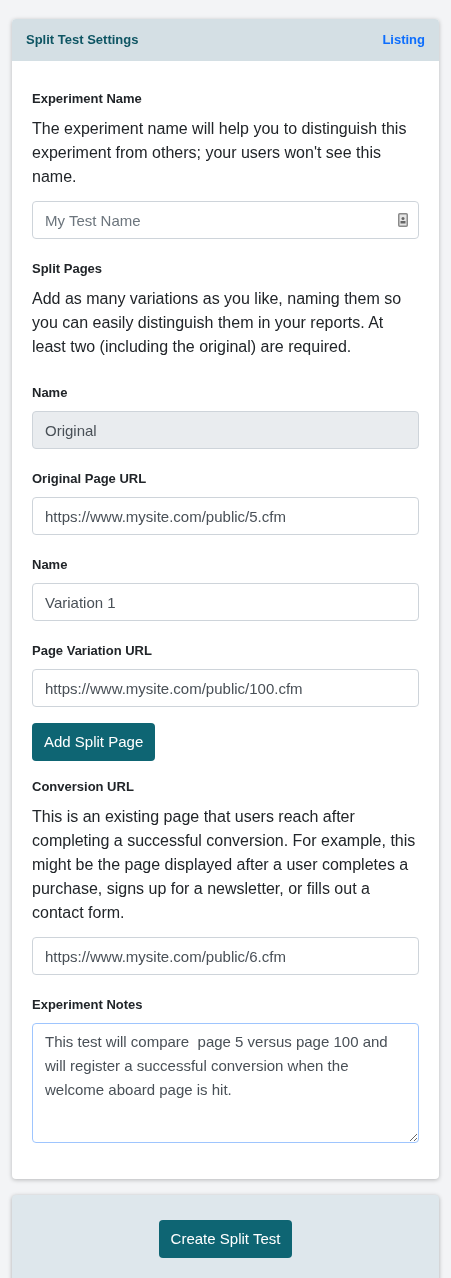 This screenshot has width=451, height=1278. I want to click on notes-field: This test will compare page 5 versus page 100 and will register a successful conversion when the welcome aboard page is hit., so click(225, 1083).